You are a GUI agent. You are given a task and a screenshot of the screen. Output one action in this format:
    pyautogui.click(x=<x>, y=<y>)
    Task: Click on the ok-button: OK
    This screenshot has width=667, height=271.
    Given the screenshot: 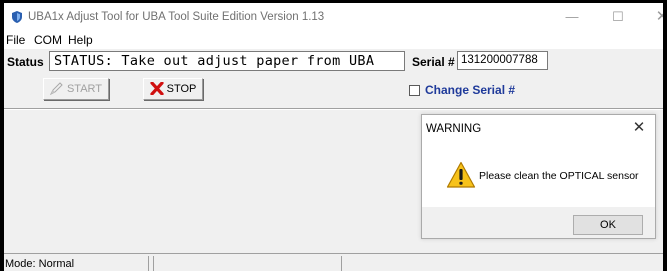 What is the action you would take?
    pyautogui.click(x=608, y=225)
    